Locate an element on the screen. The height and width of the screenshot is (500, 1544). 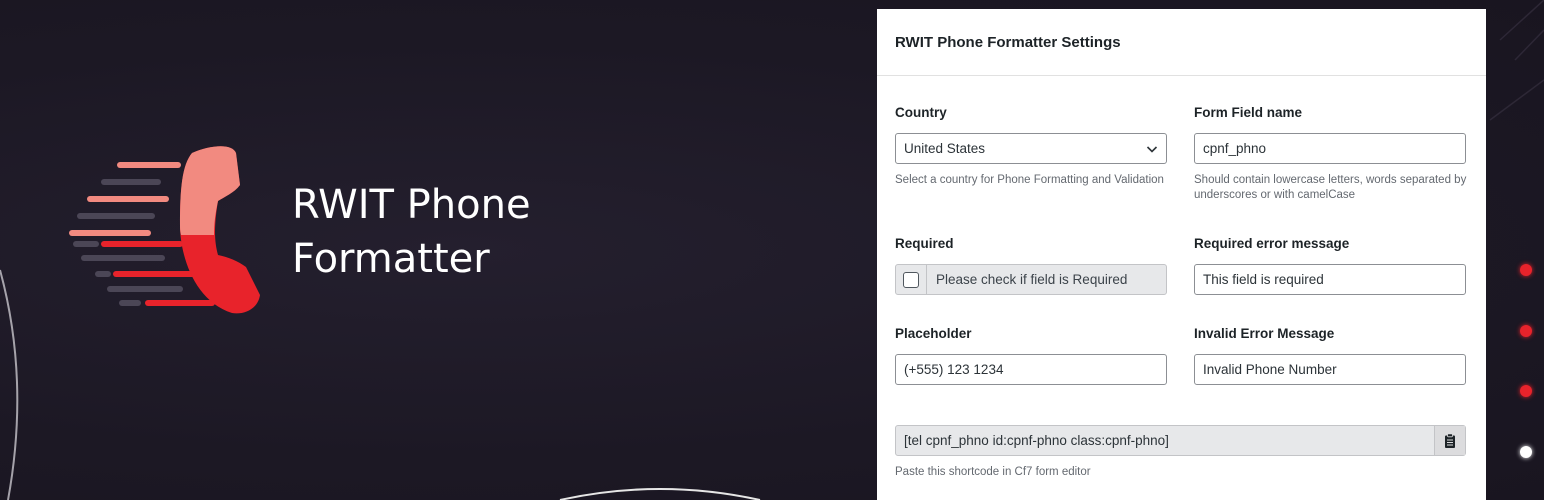
form-field-name-input: cpnf_phno is located at coordinates (1330, 148).